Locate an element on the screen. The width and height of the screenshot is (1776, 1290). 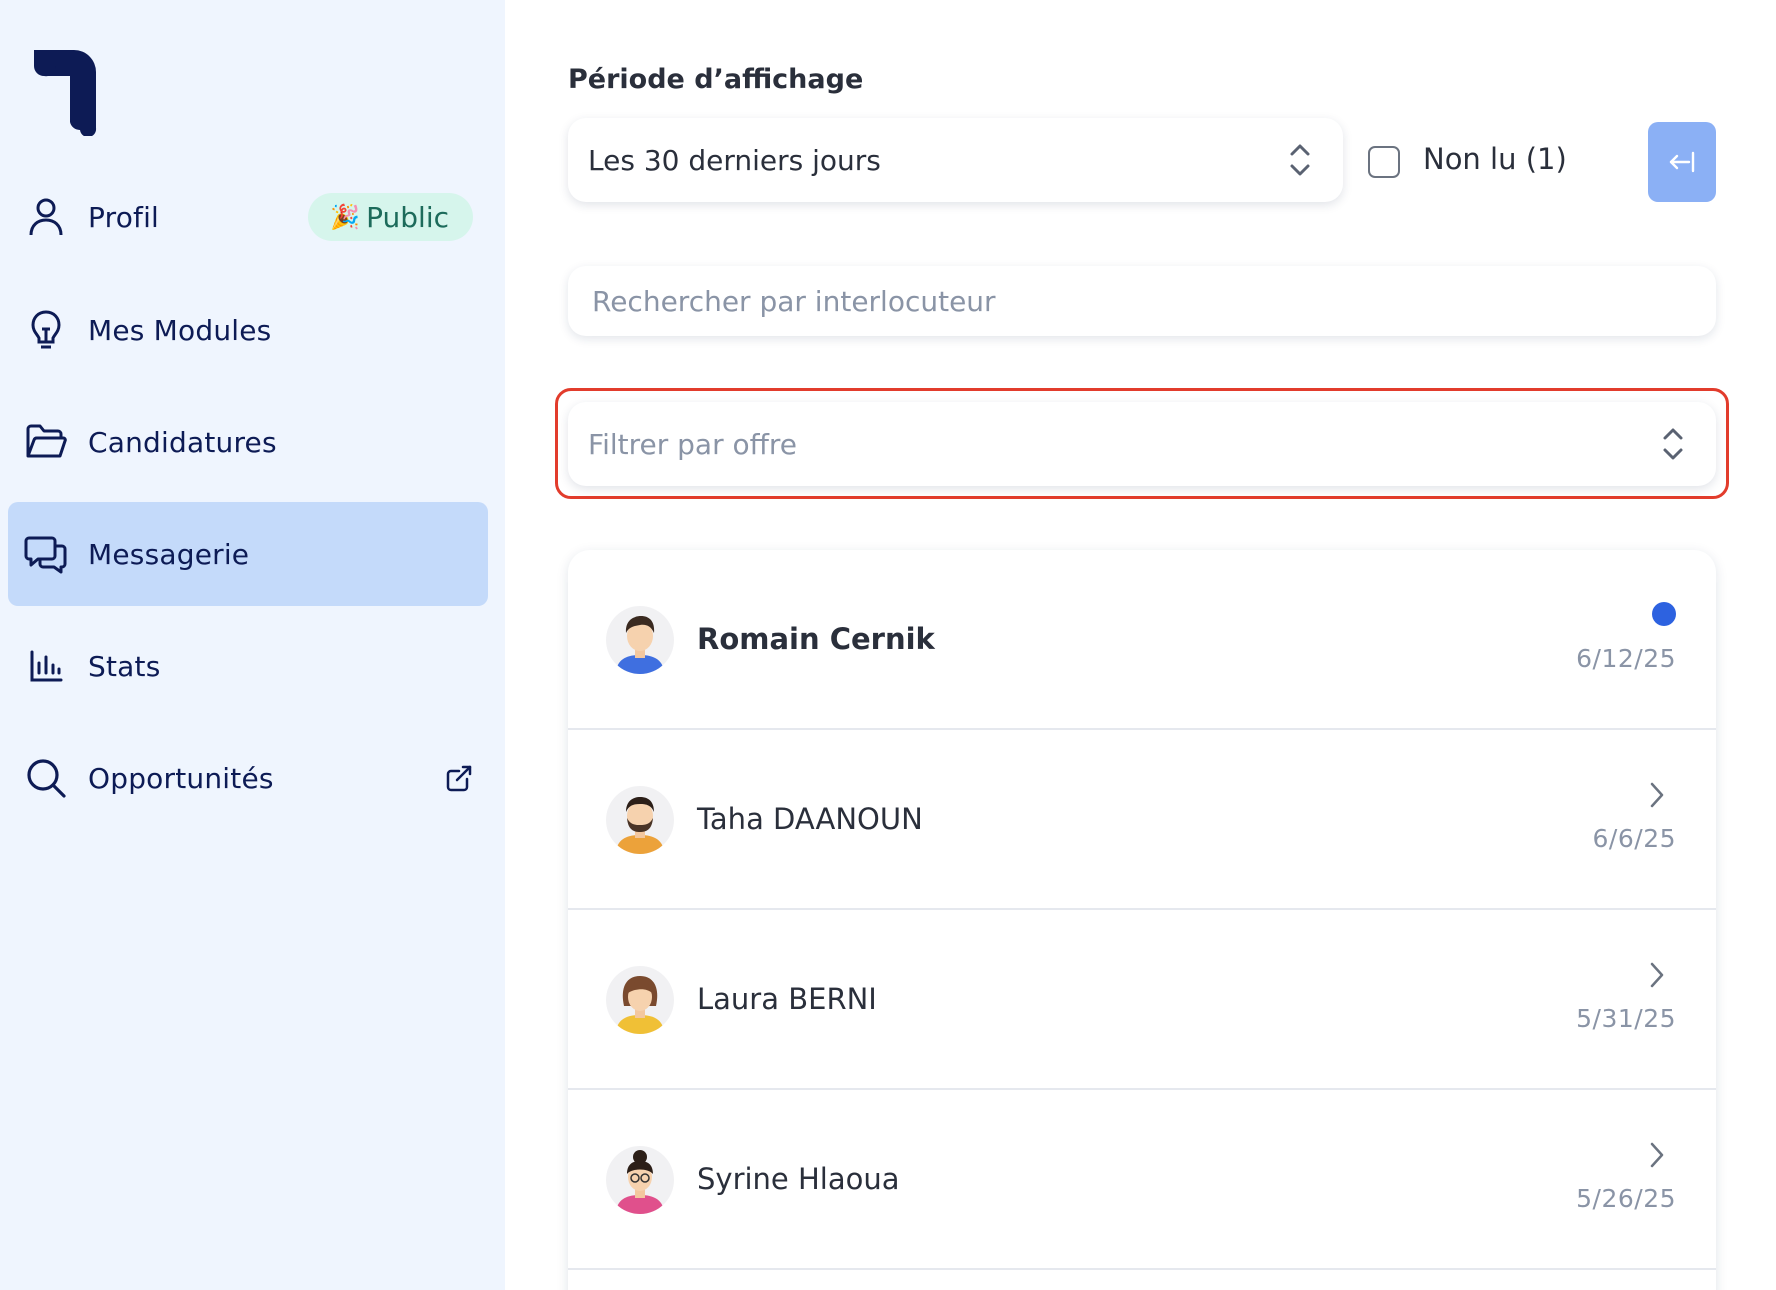
sidebar-item-label: Opportunités is located at coordinates (181, 778).